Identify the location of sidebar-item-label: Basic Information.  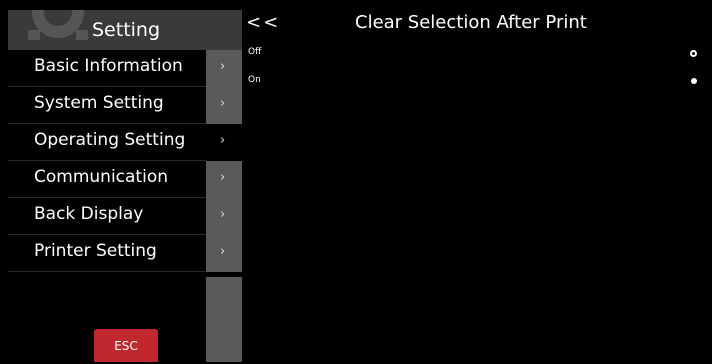
(108, 66).